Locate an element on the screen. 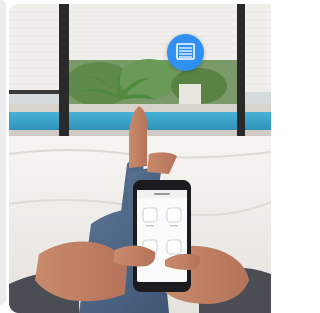 The width and height of the screenshot is (320, 313). window-frame-right is located at coordinates (241, 79).